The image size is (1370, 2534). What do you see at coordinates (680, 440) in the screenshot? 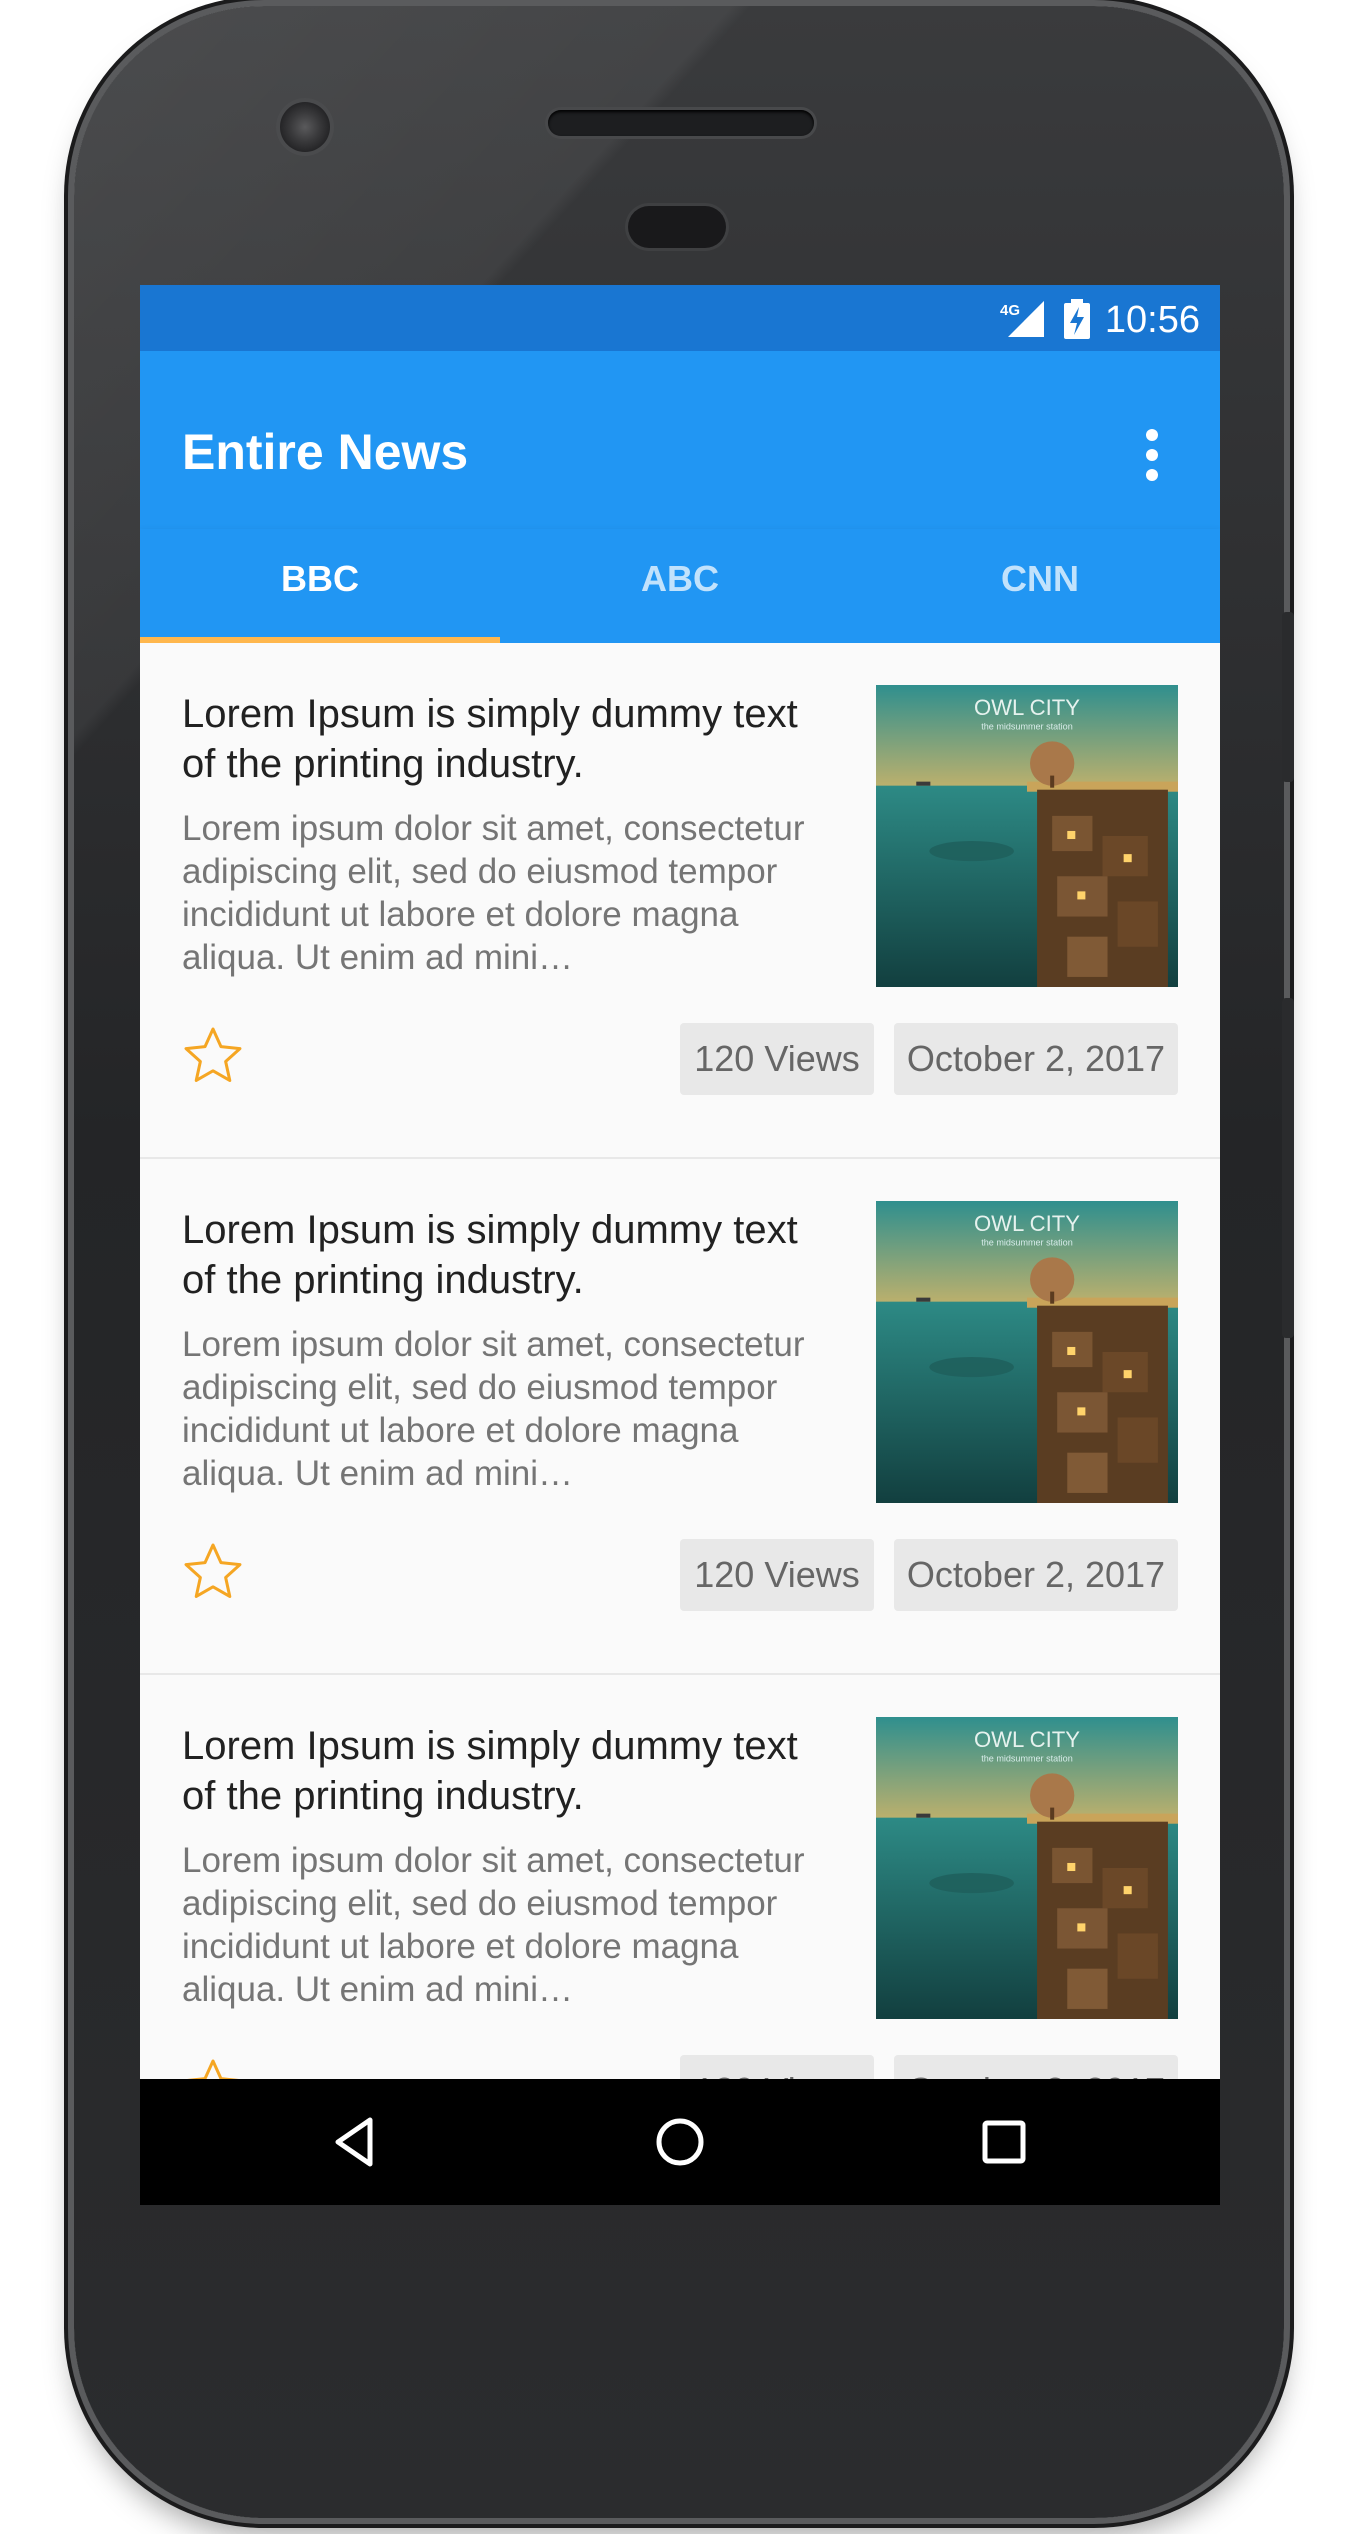
I see `app-bar: Entire News` at bounding box center [680, 440].